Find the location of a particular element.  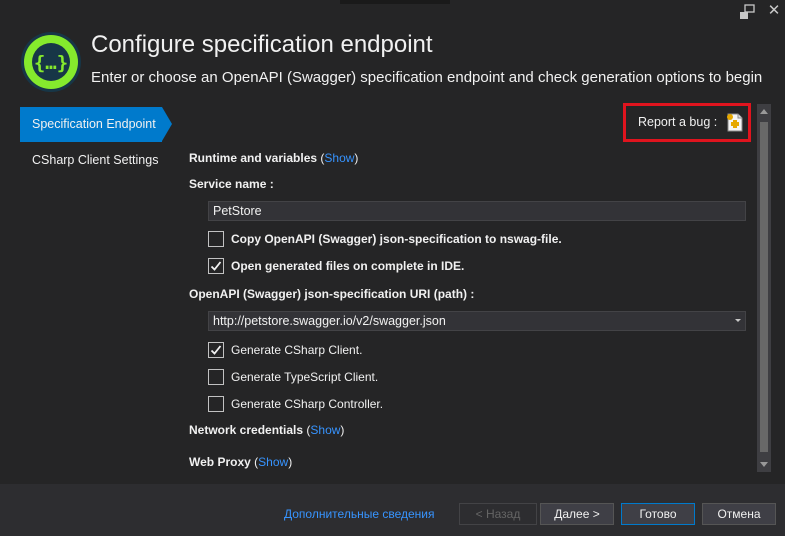

network-show-link: Show is located at coordinates (325, 430).